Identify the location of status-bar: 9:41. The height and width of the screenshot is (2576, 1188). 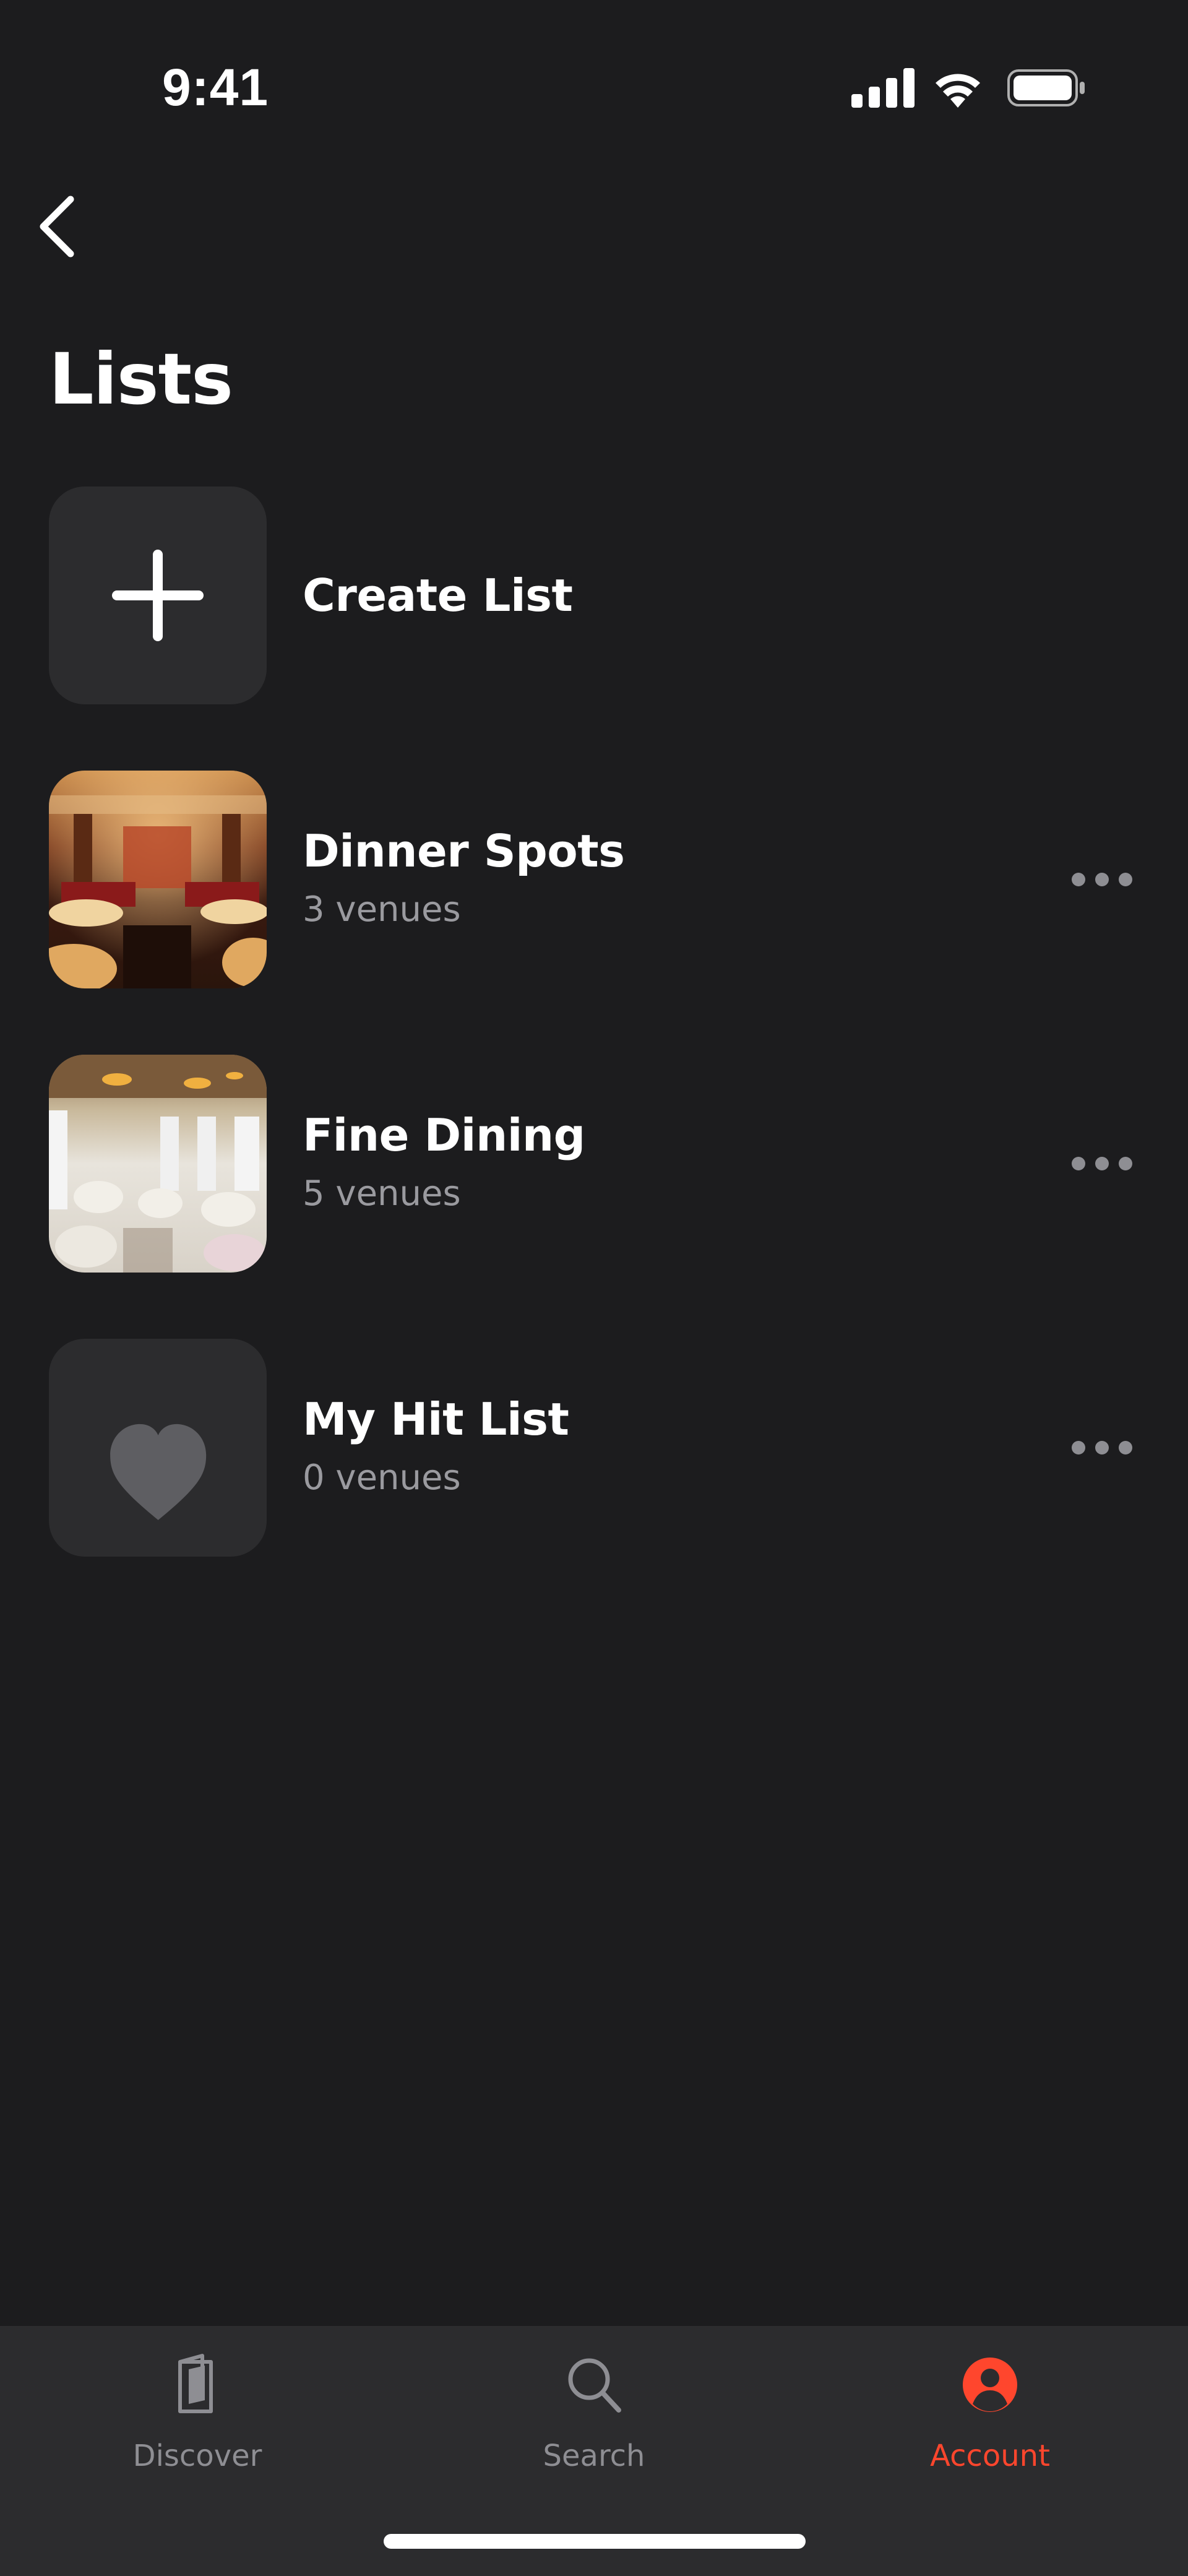
(594, 62).